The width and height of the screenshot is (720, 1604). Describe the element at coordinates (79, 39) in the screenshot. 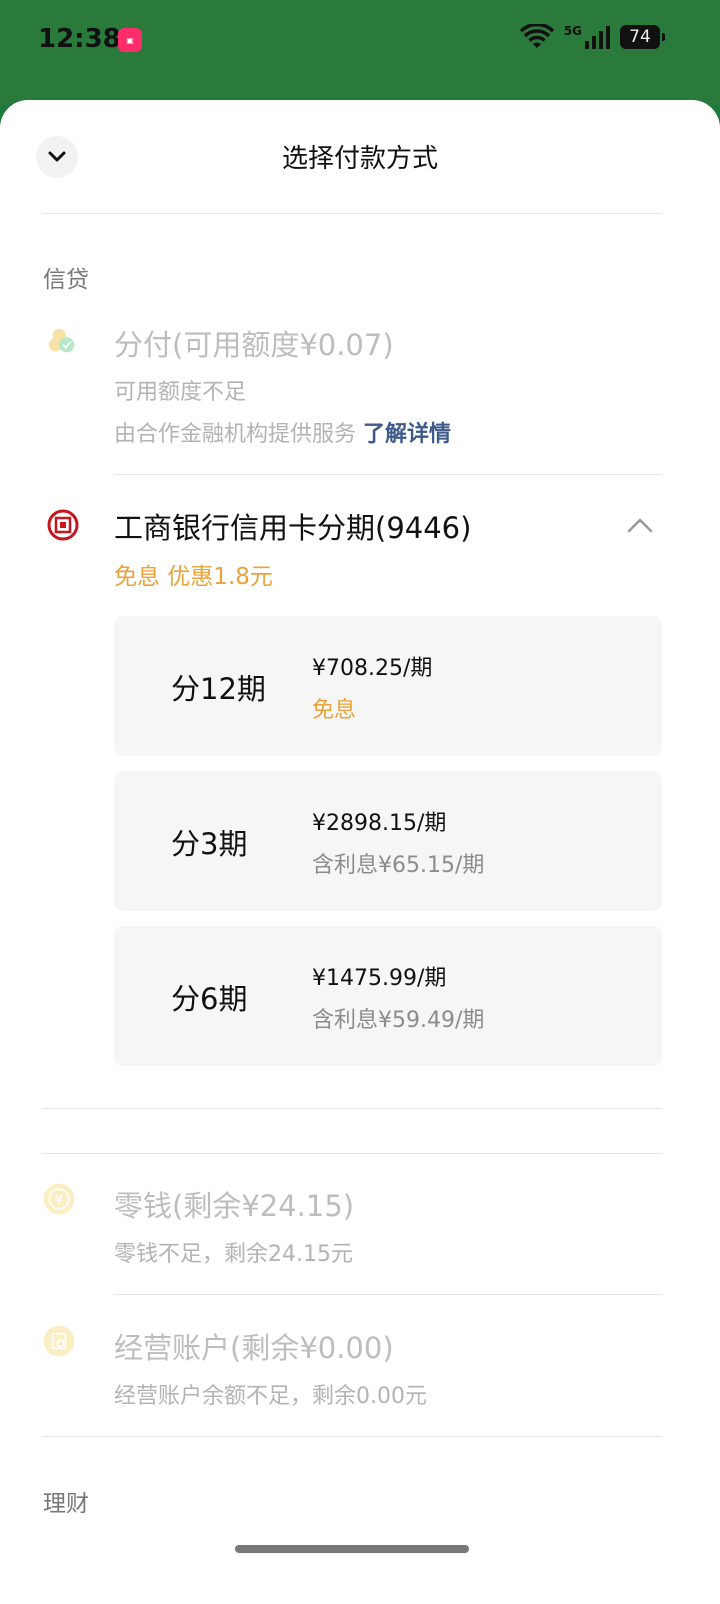

I see `status-time: 12:38` at that location.